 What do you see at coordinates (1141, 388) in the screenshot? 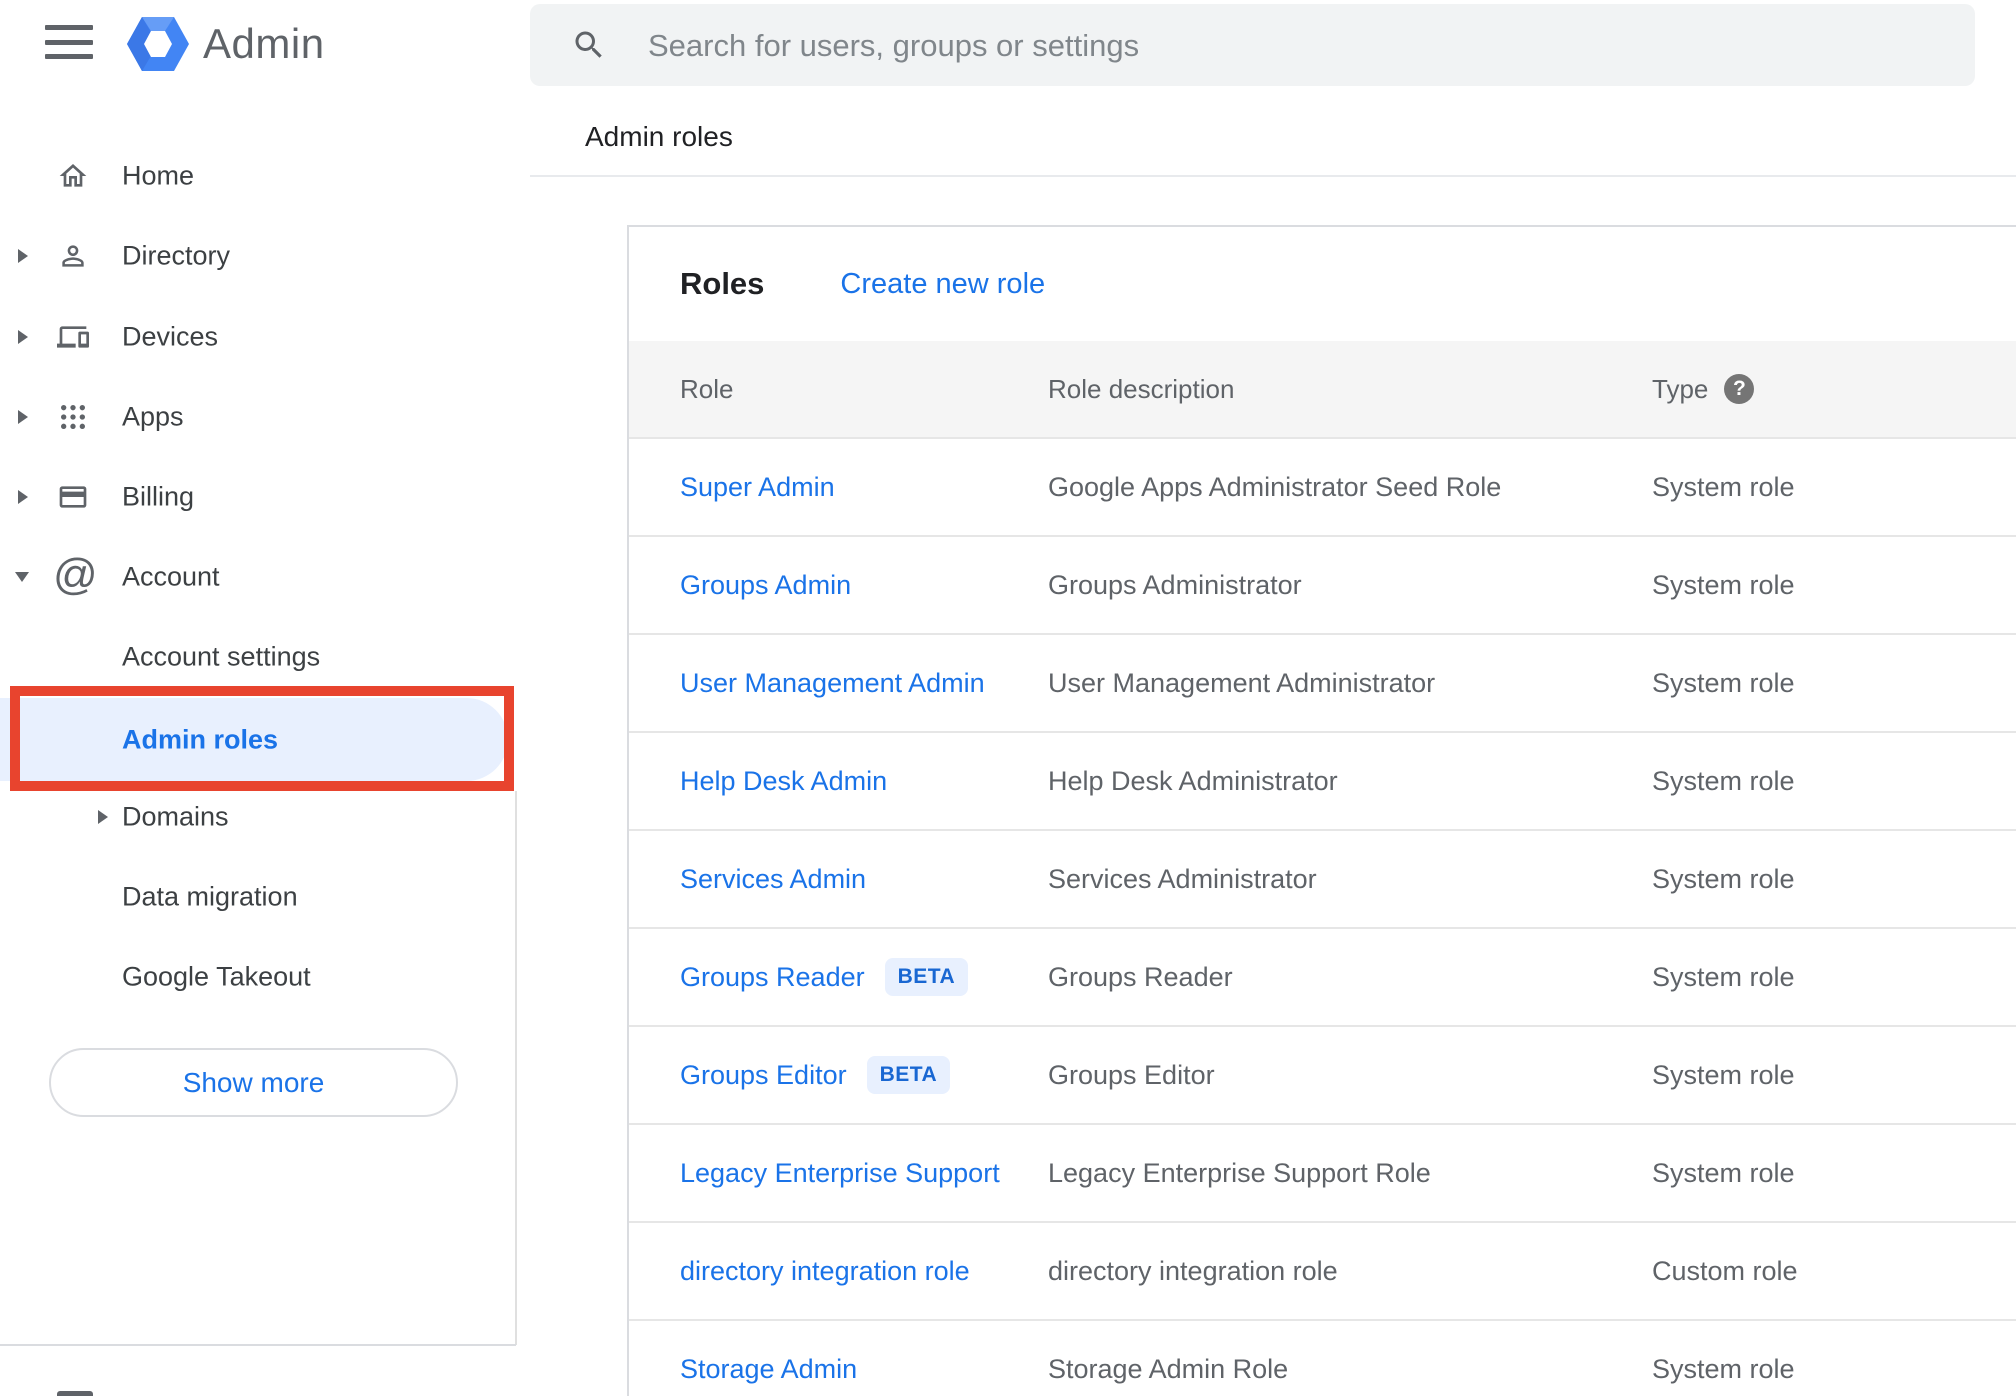
I see `column-header-description: Role description` at bounding box center [1141, 388].